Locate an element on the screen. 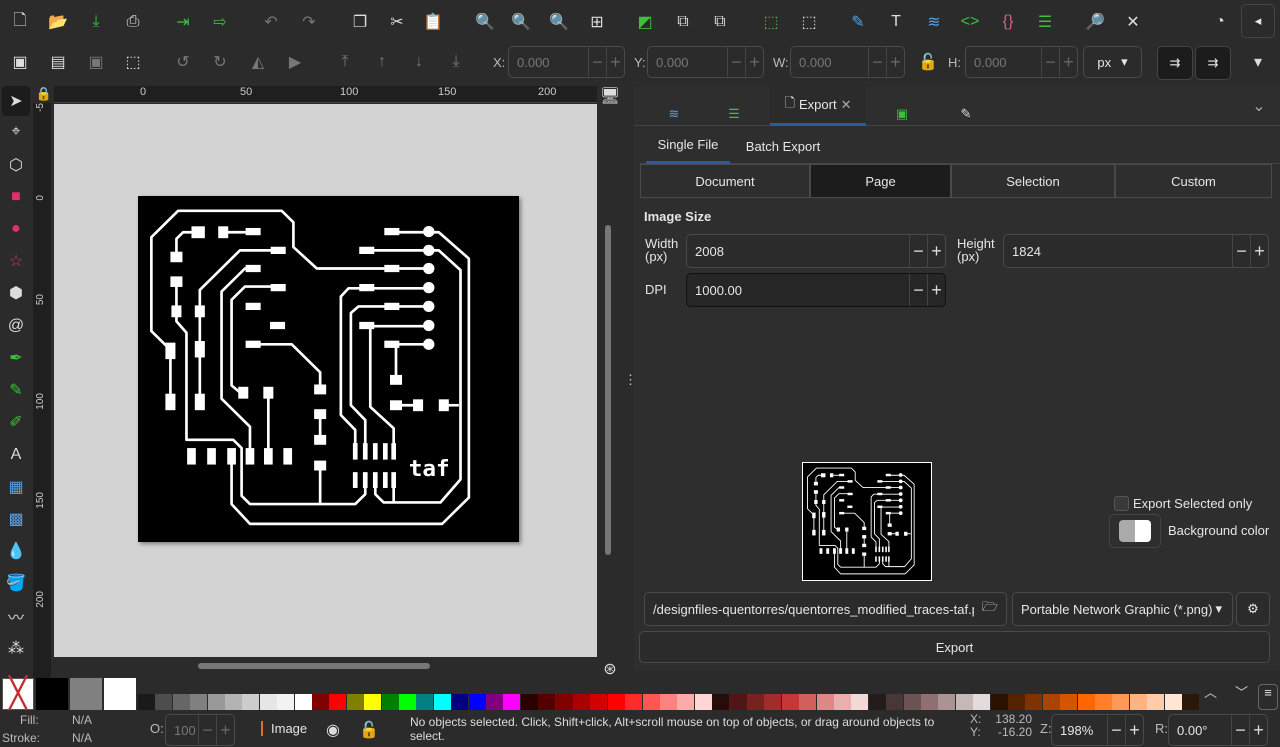  tweak-tool-icon: 〰 is located at coordinates (16, 616).